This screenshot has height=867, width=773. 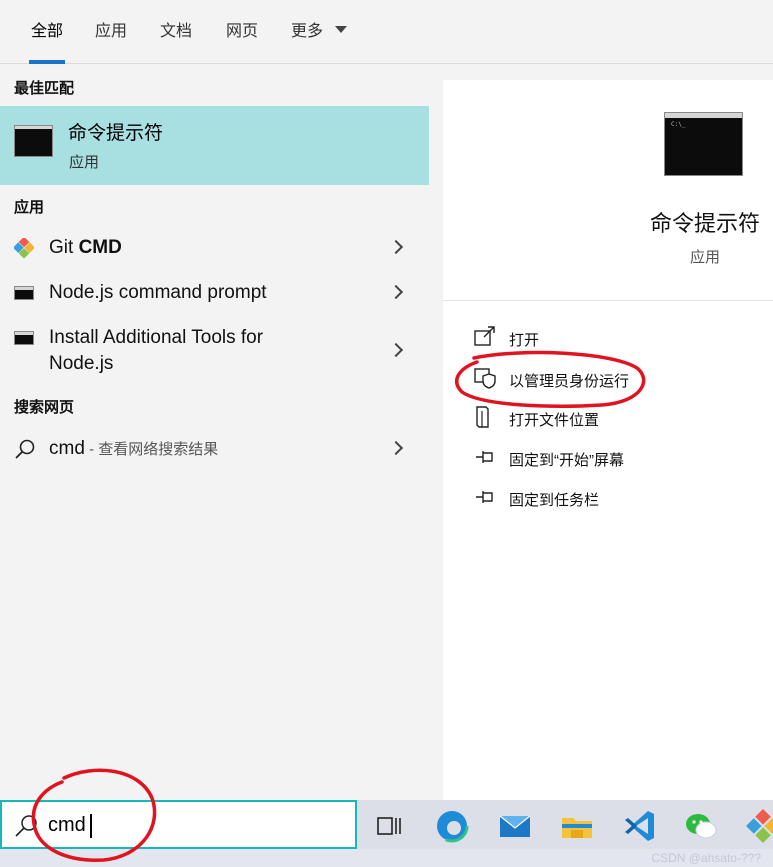 I want to click on app-item-label: Node.js command prompt, so click(x=158, y=292).